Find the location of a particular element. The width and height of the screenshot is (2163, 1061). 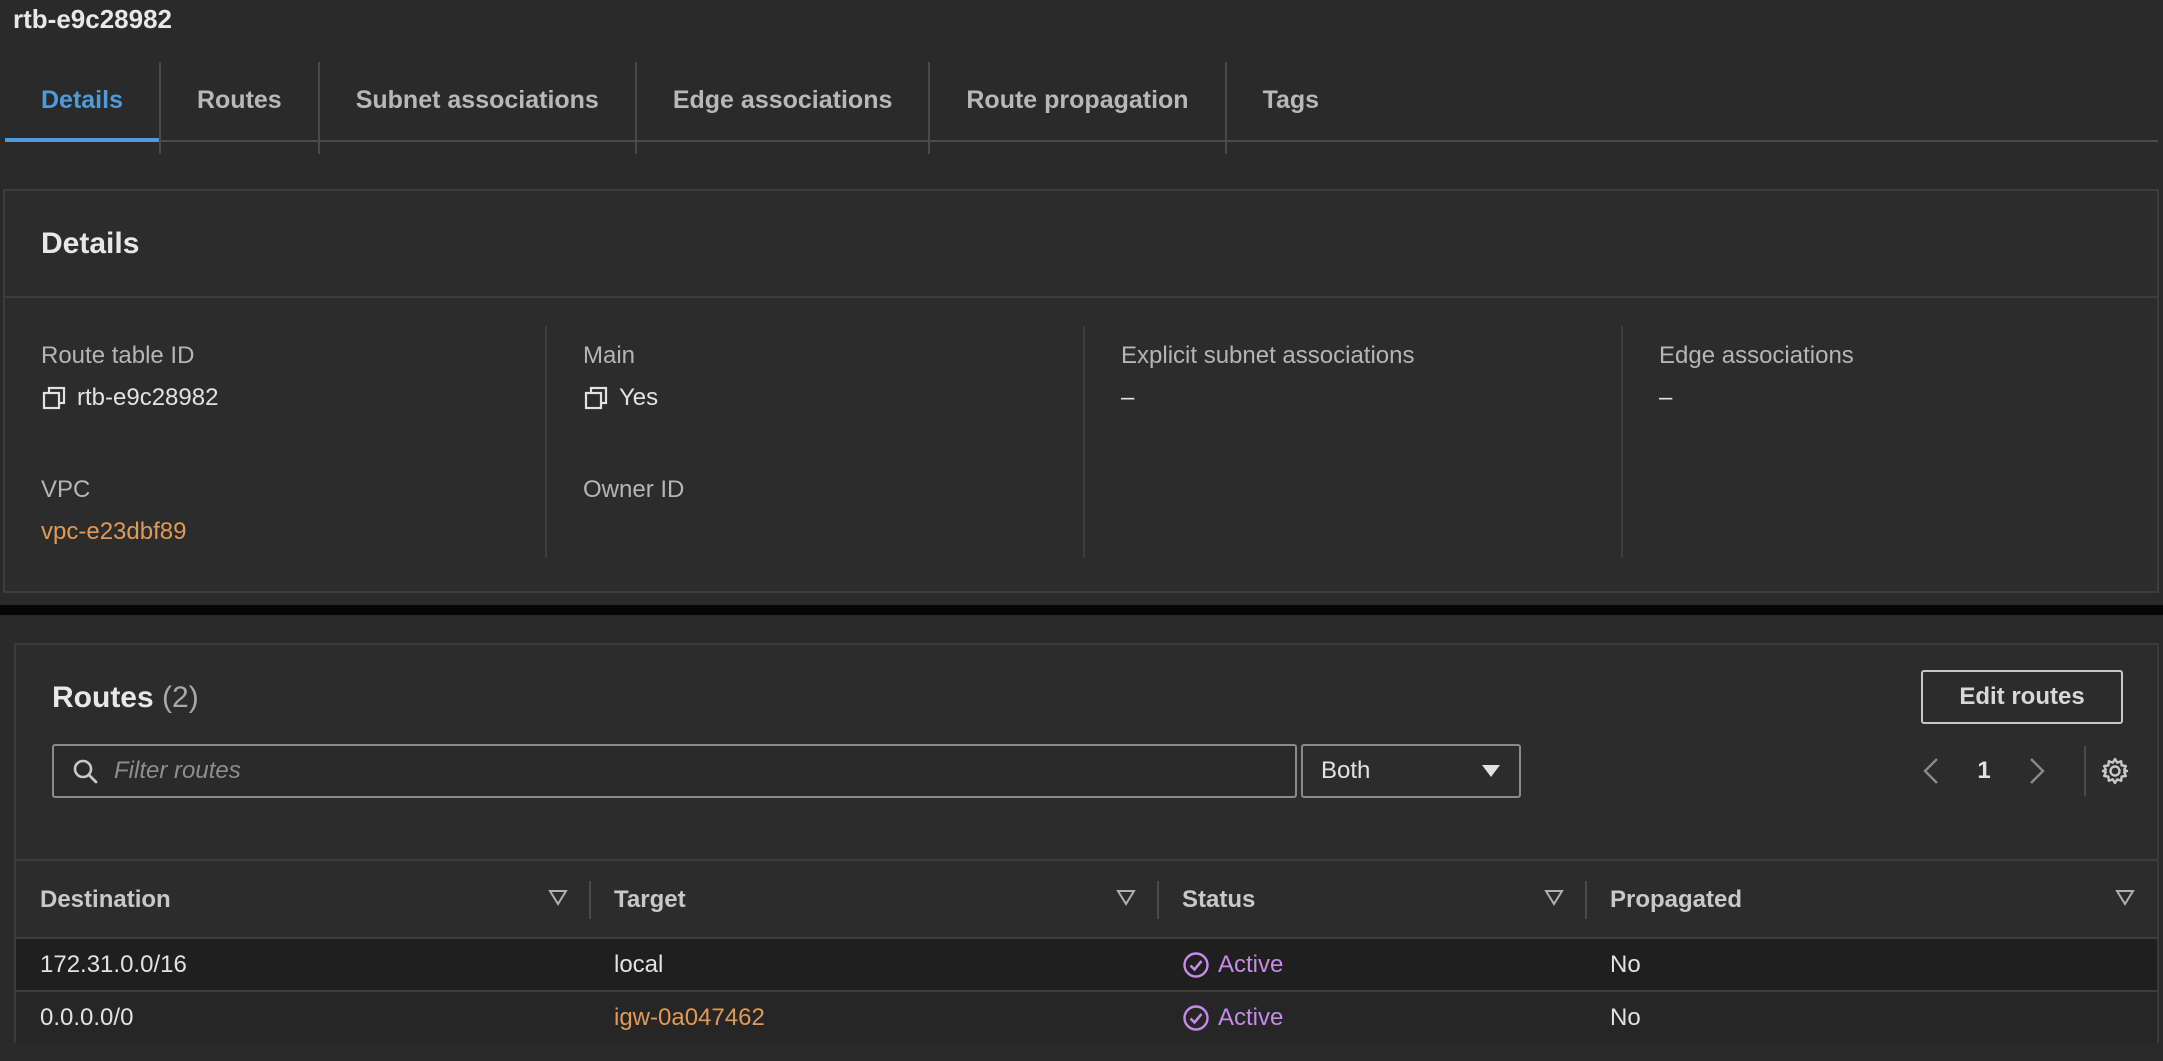

column-label: Target is located at coordinates (650, 899).